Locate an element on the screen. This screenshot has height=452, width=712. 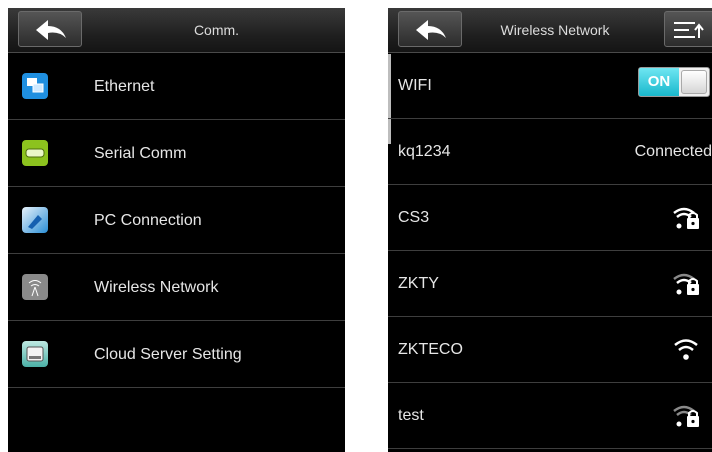
menu-item-serial-comm: Serial Comm is located at coordinates (176, 153).